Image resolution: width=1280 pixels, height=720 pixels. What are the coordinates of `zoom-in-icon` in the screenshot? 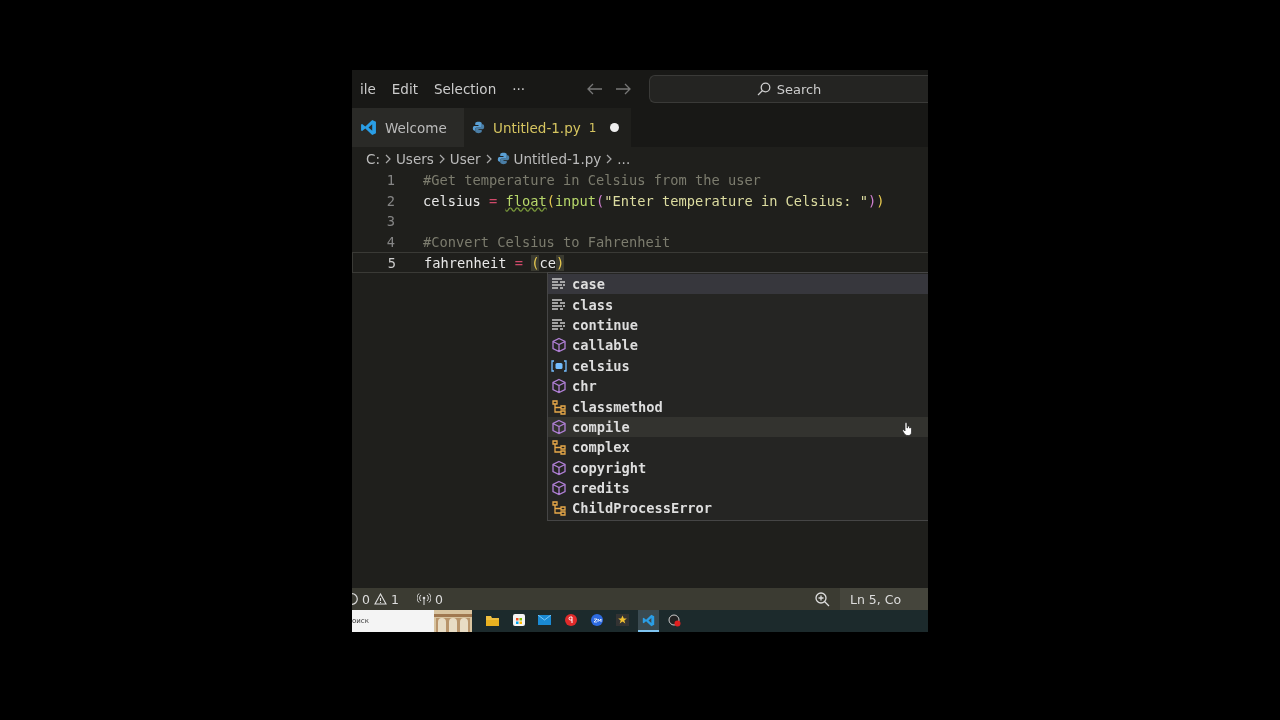 It's located at (822, 599).